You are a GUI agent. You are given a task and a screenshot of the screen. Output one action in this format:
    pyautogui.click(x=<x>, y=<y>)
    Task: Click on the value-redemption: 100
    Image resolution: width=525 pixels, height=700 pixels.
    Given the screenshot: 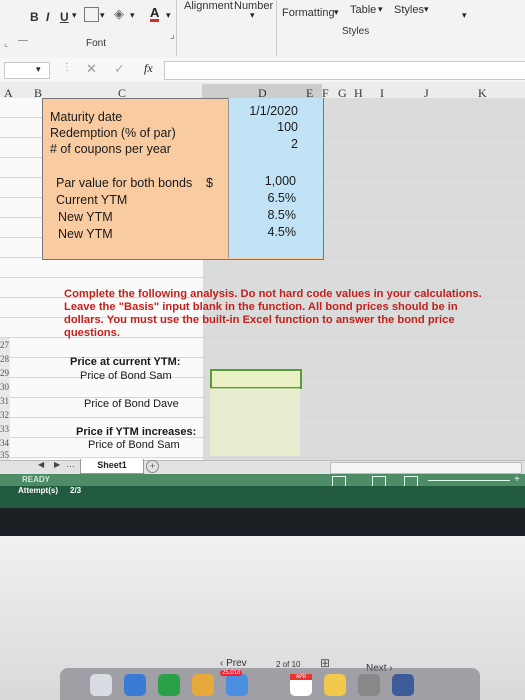 What is the action you would take?
    pyautogui.click(x=263, y=127)
    